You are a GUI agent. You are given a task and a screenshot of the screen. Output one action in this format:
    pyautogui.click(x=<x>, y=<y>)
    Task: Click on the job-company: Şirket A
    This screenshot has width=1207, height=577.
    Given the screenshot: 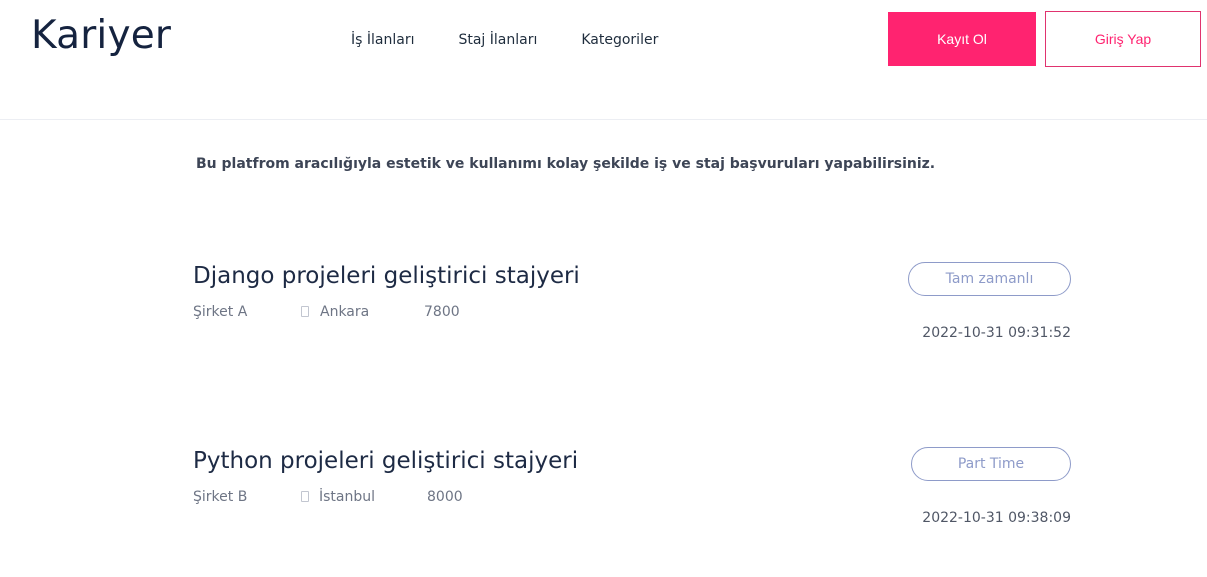 What is the action you would take?
    pyautogui.click(x=220, y=312)
    